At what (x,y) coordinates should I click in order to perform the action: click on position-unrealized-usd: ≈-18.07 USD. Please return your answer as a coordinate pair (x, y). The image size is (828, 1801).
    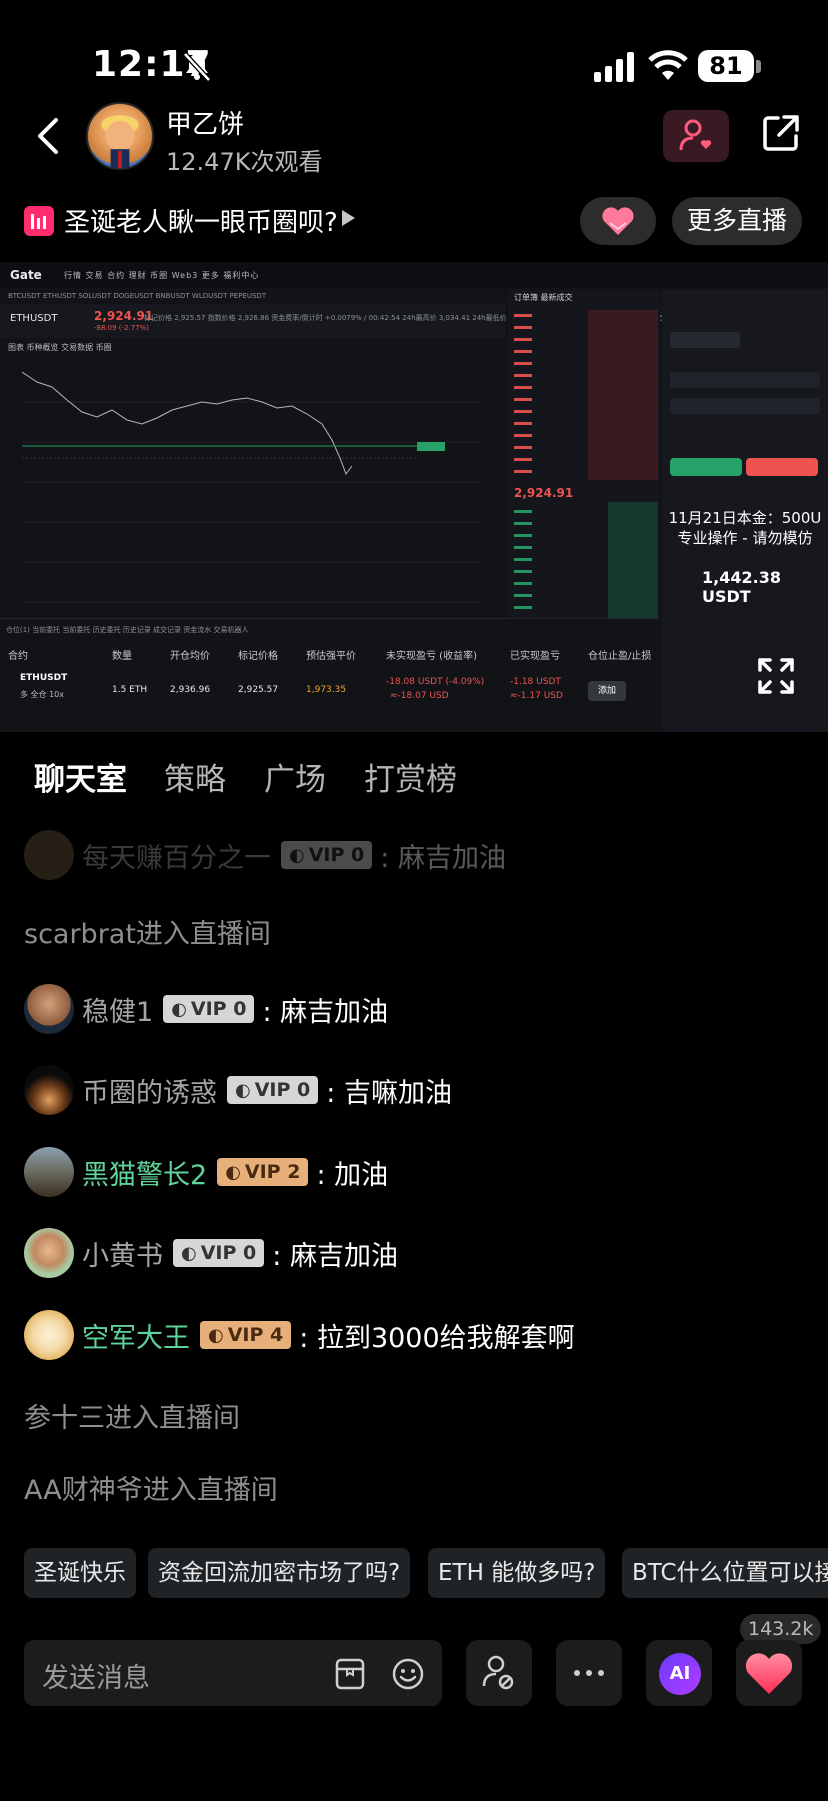
    Looking at the image, I should click on (419, 696).